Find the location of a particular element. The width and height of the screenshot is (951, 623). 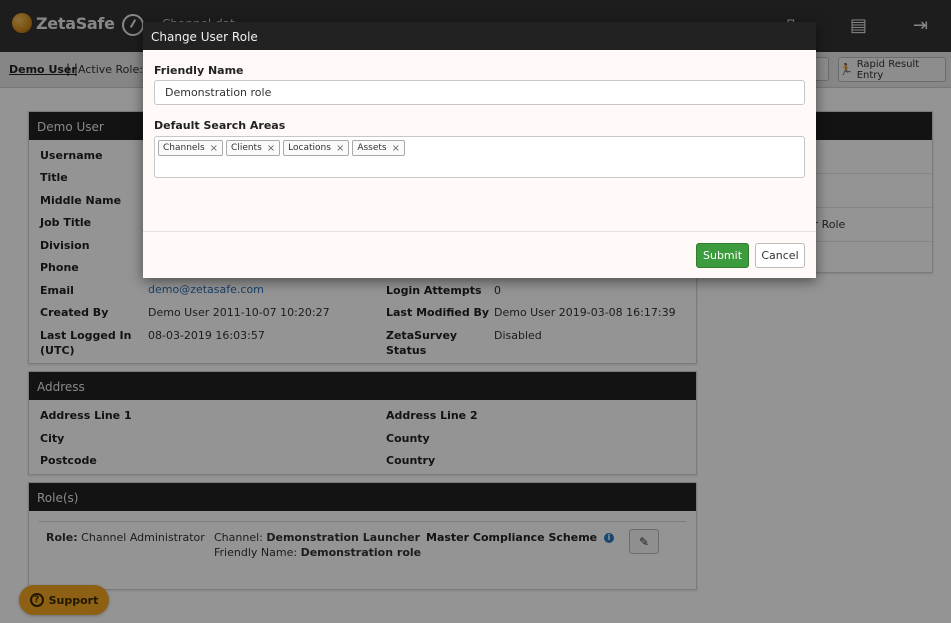

cancel-button: Cancel is located at coordinates (780, 255).